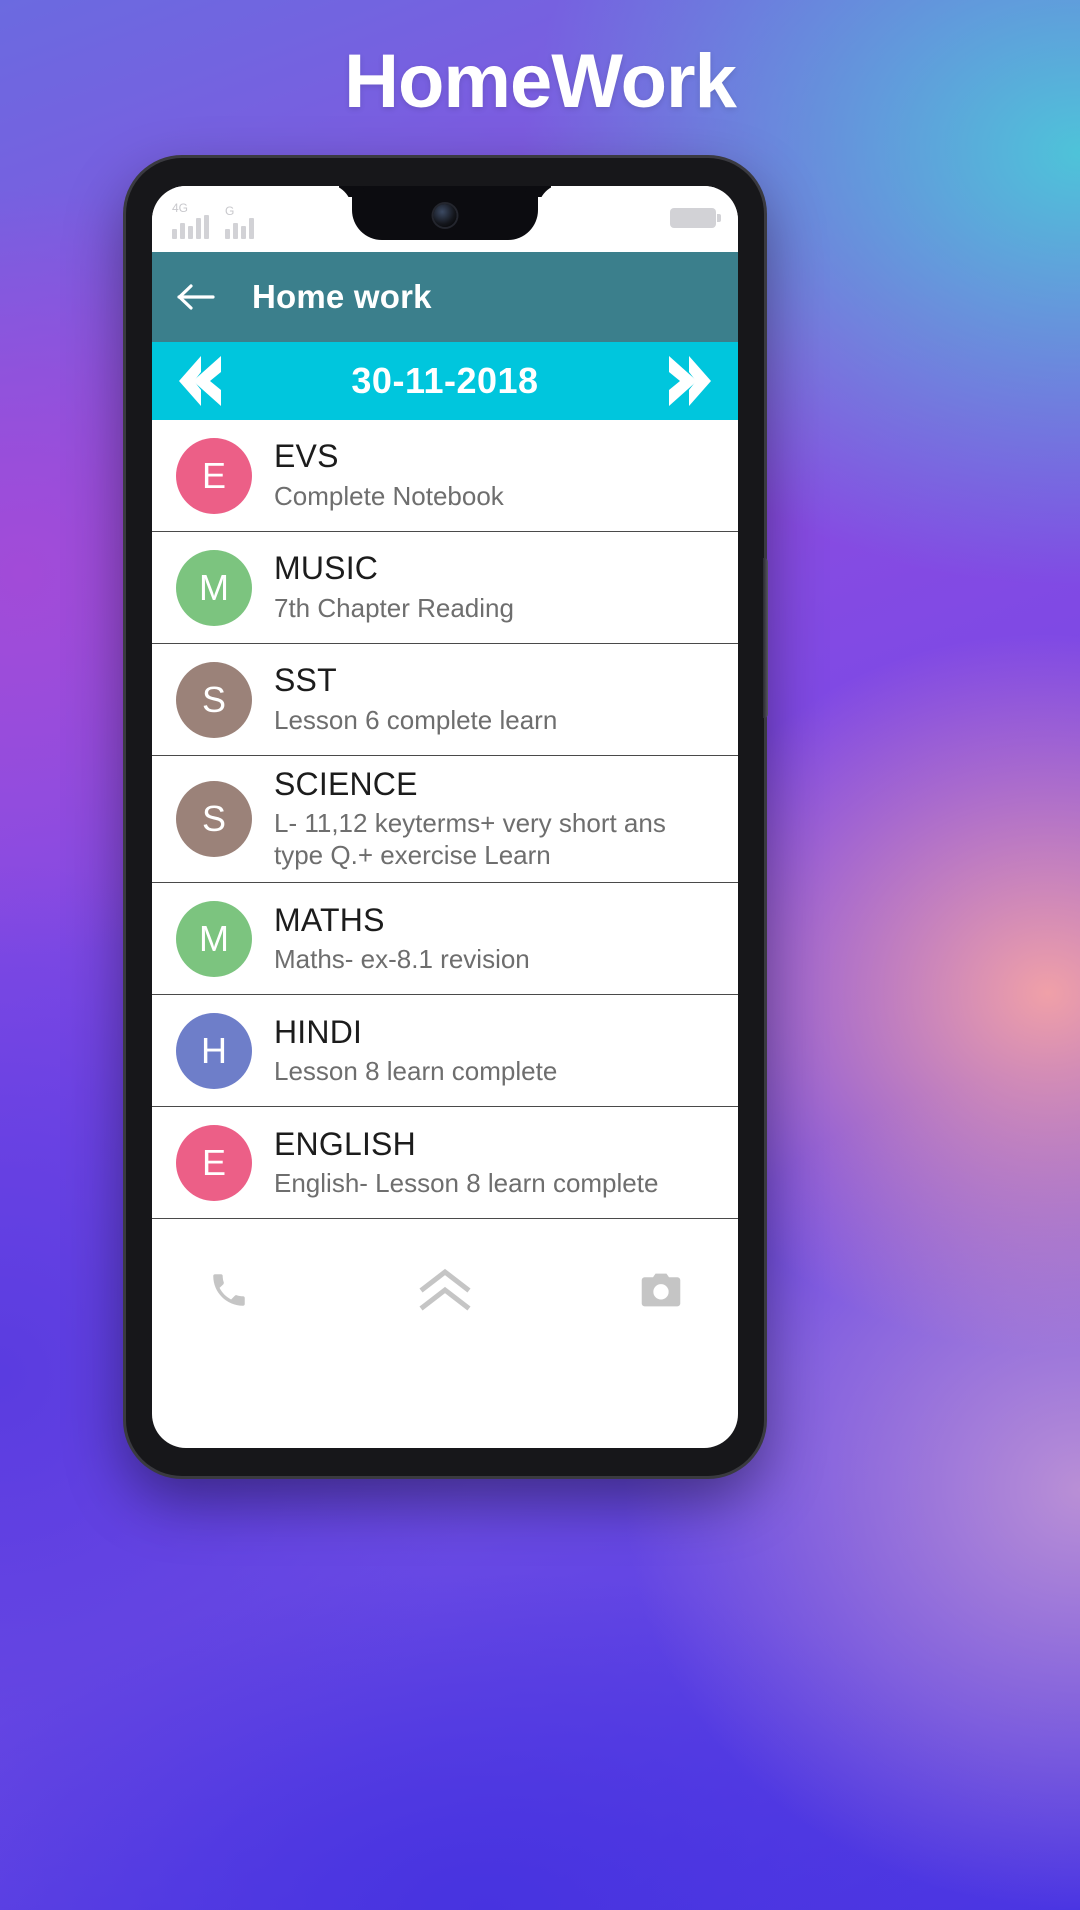 This screenshot has height=1910, width=1080. What do you see at coordinates (329, 919) in the screenshot?
I see `subject-name: MATHS` at bounding box center [329, 919].